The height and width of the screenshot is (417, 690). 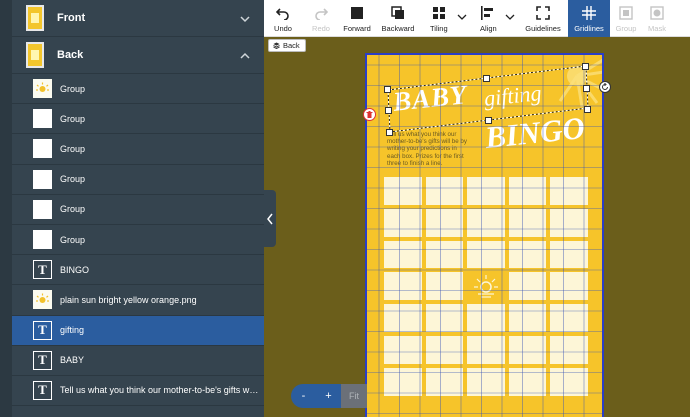 I want to click on align-button: Align, so click(x=494, y=18).